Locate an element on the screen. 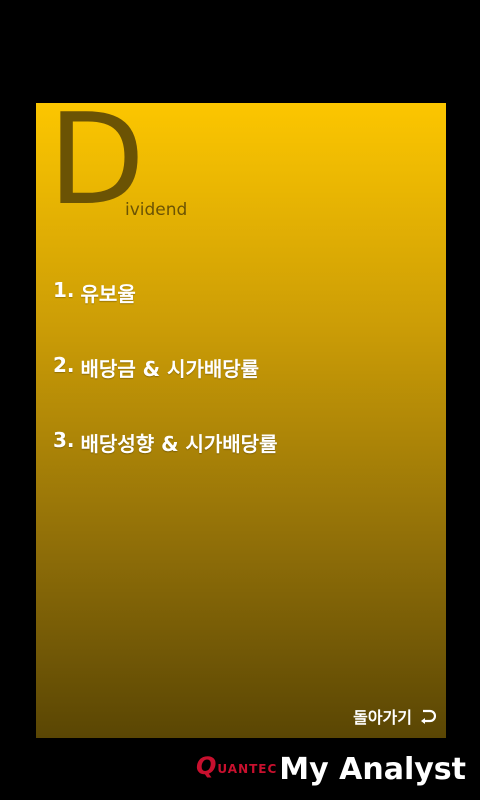 The height and width of the screenshot is (800, 480). brand-logo: Q UANTEC is located at coordinates (236, 766).